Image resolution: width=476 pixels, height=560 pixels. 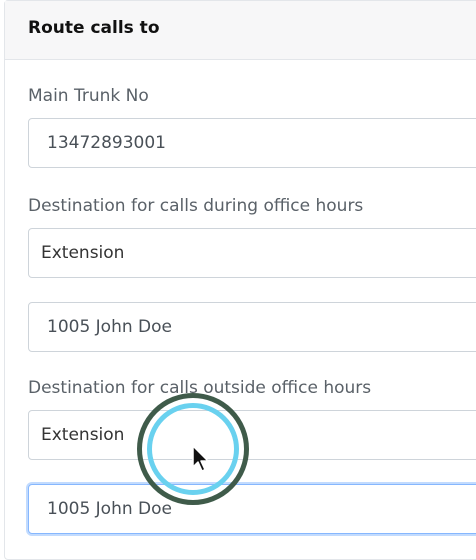 I want to click on main-trunk-label: Main Trunk No, so click(x=88, y=96).